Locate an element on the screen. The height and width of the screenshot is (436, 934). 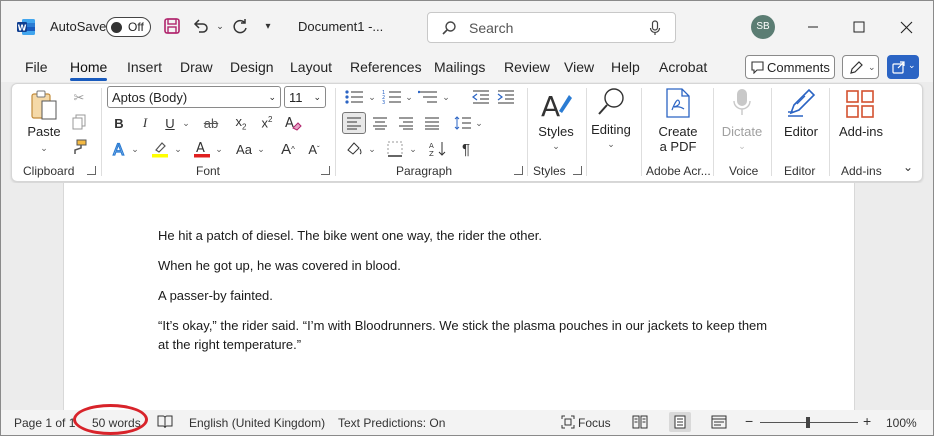
decrease-indent-icon is located at coordinates (481, 97).